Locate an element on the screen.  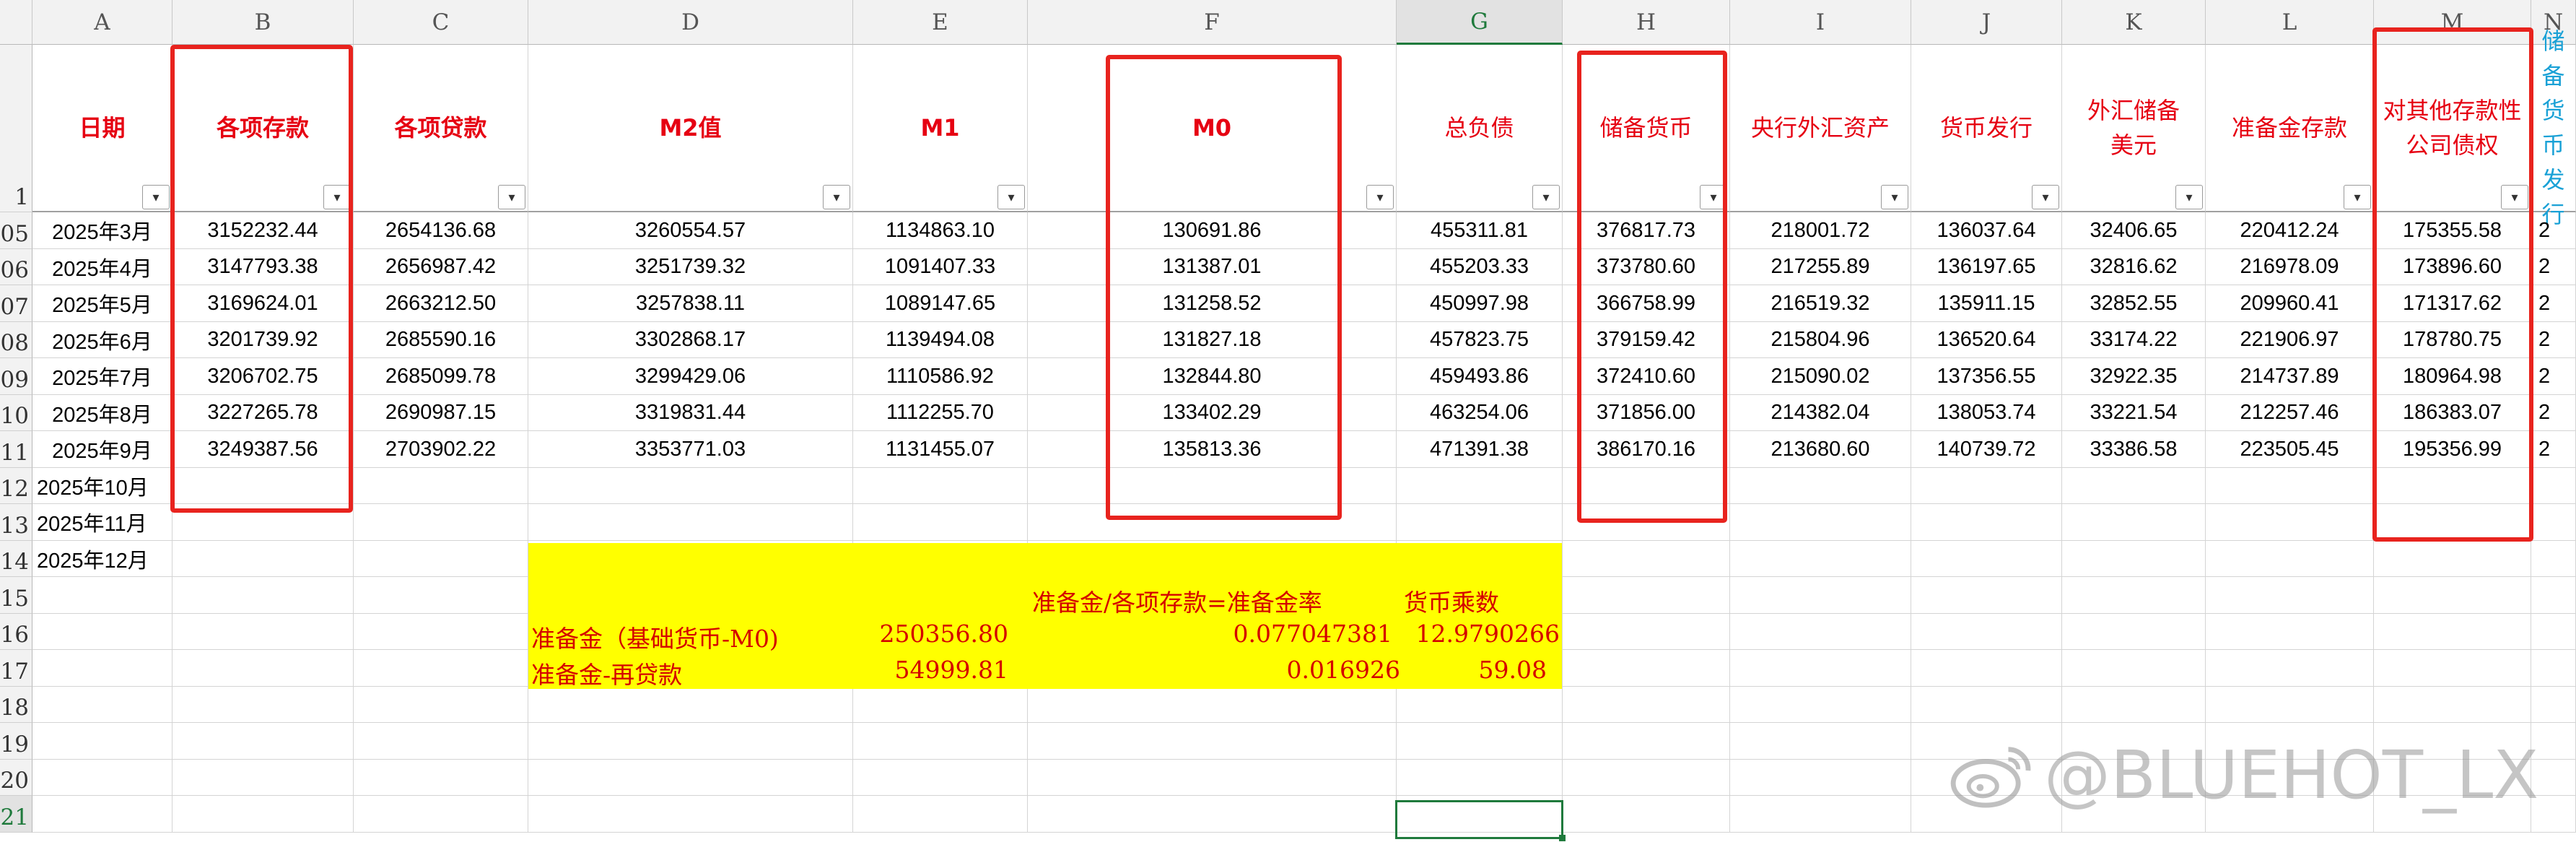
cell-b21 is located at coordinates (263, 814).